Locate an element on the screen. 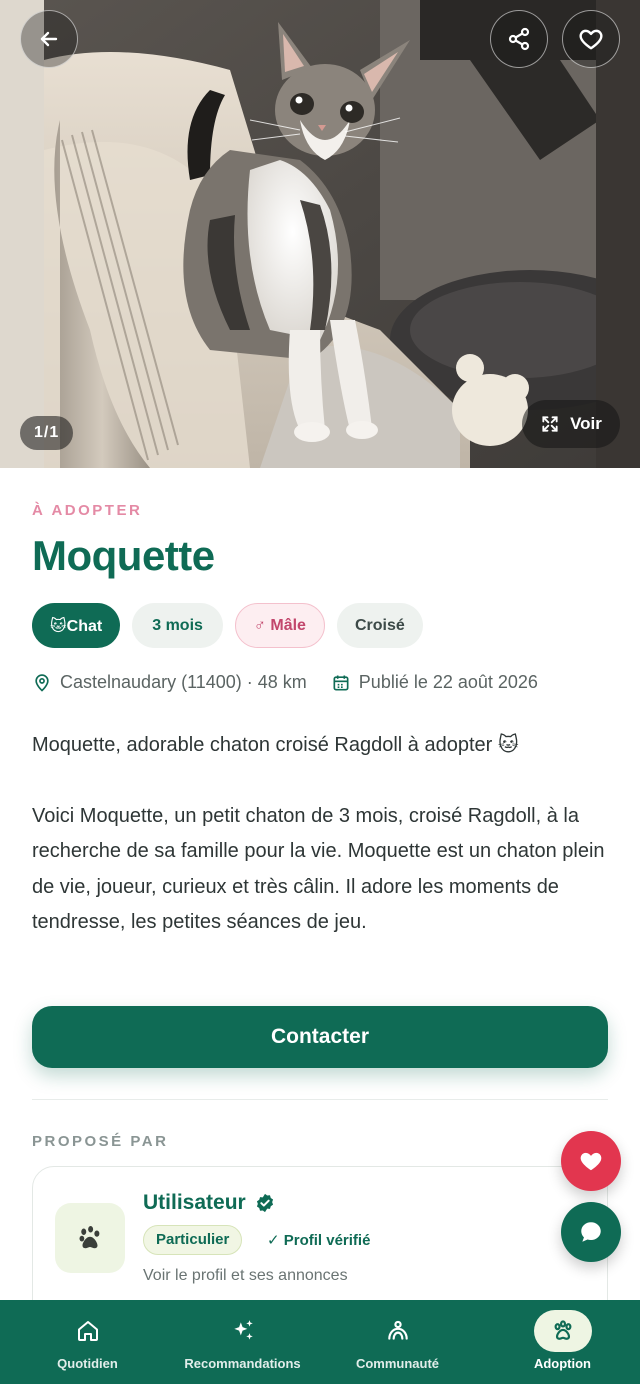  owner-profile-link: Voir le profil et ses annonces is located at coordinates (245, 1276).